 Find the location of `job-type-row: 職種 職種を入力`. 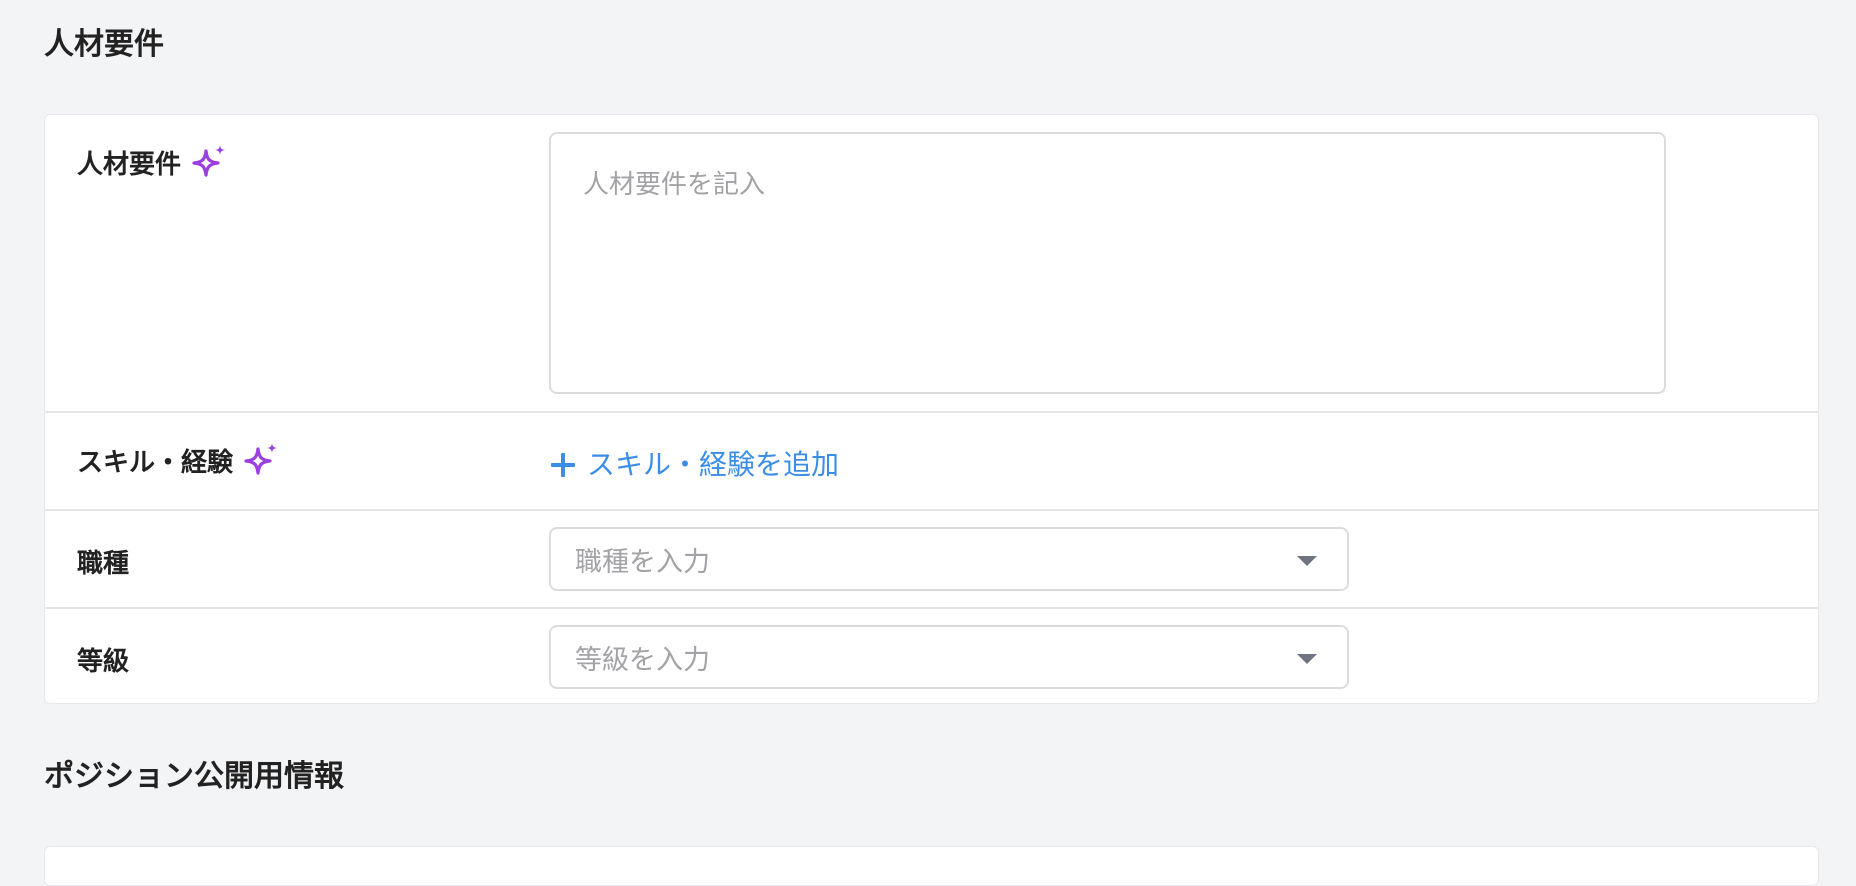

job-type-row: 職種 職種を入力 is located at coordinates (931, 558).